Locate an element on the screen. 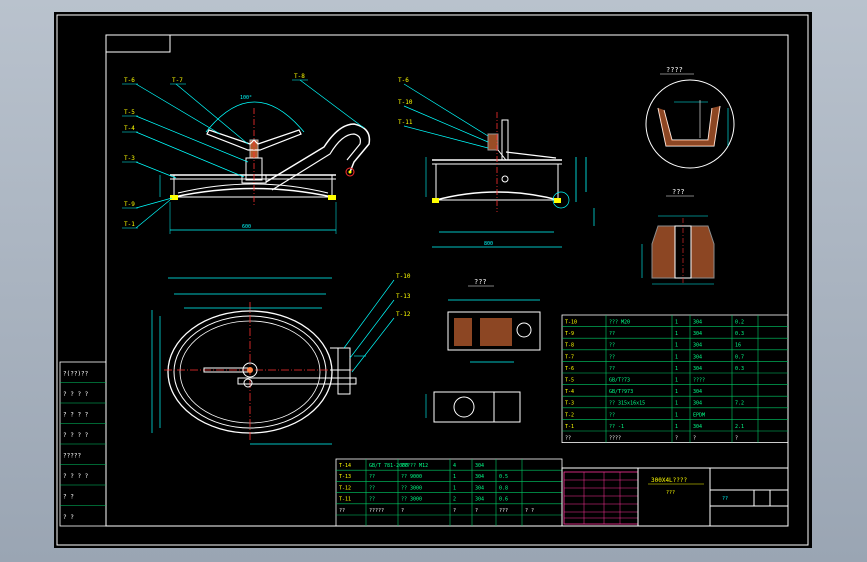 Image resolution: width=867 pixels, height=562 pixels. title-block-title: 300X4L???? is located at coordinates (669, 480).